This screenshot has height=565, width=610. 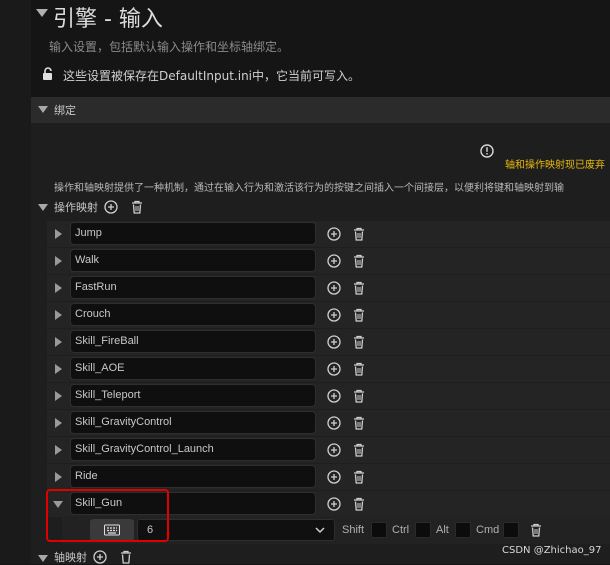 I want to click on cmd-checkbox, so click(x=511, y=530).